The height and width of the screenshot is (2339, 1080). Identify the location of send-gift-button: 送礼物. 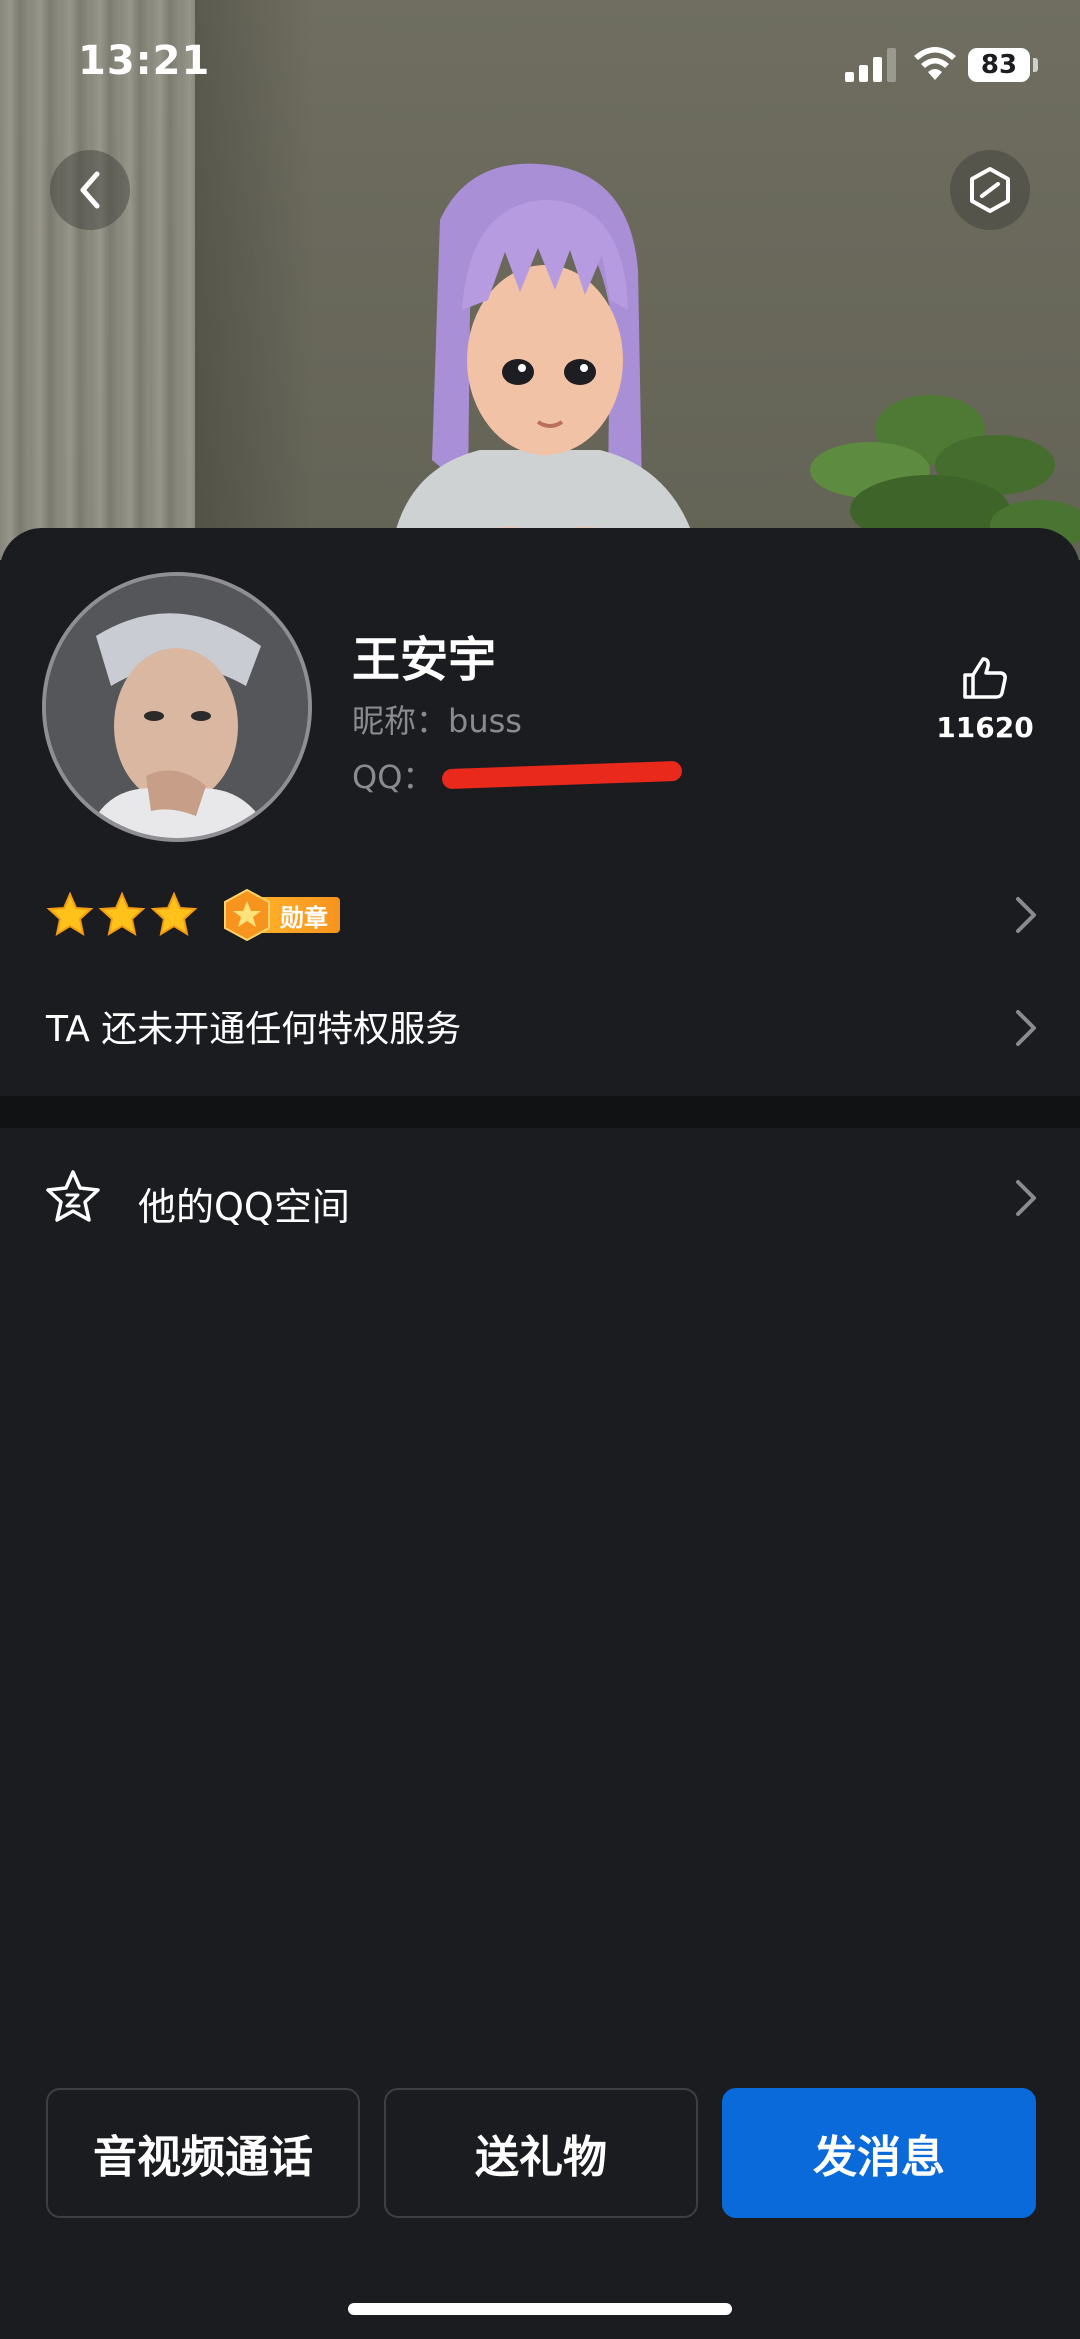
(541, 2153).